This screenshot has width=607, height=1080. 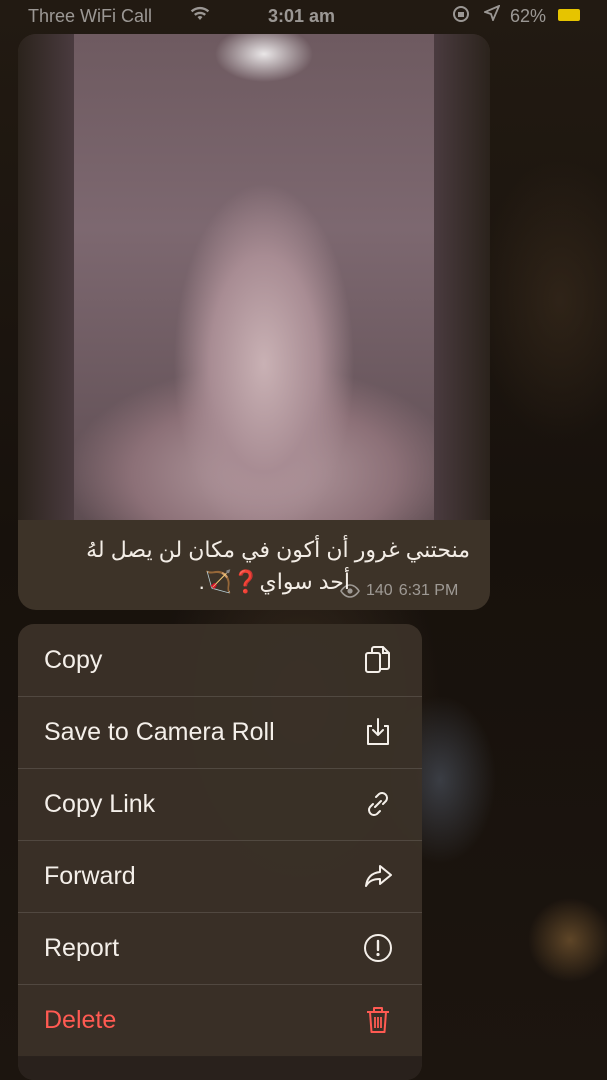 I want to click on clock-time: 3:01 am, so click(x=302, y=16).